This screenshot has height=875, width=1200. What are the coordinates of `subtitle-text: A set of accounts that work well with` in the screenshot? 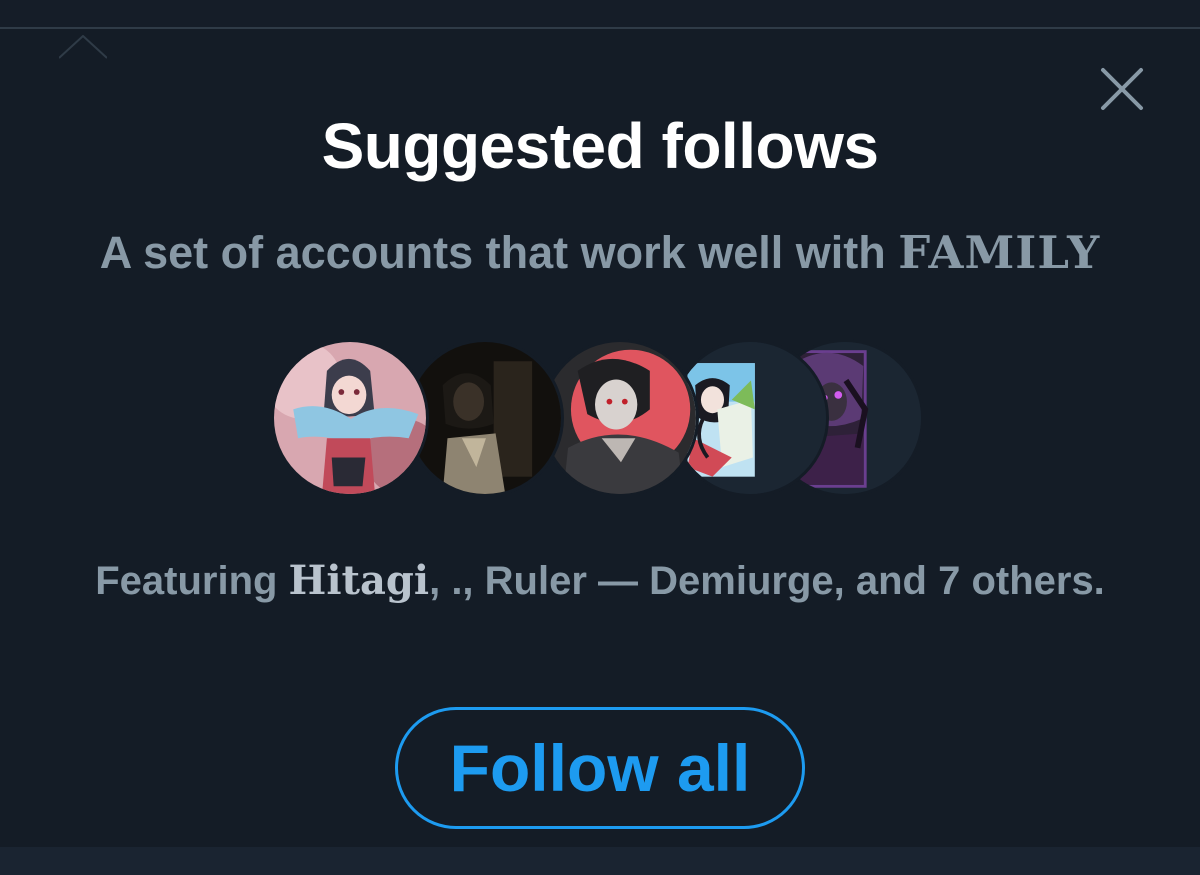 It's located at (499, 252).